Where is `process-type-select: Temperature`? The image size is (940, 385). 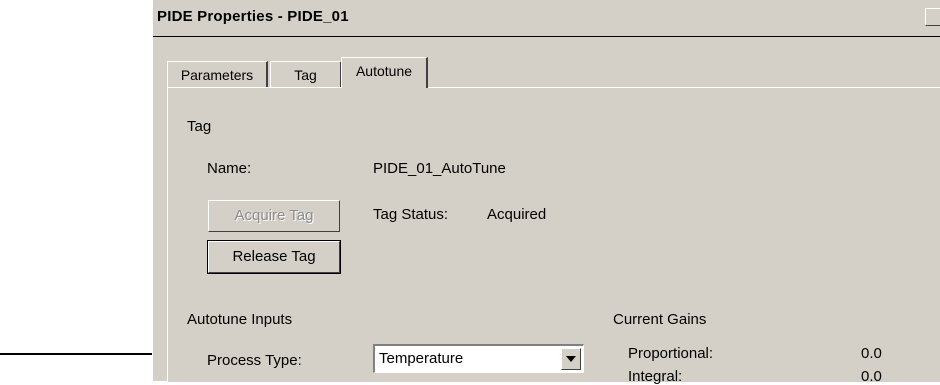 process-type-select: Temperature is located at coordinates (478, 358).